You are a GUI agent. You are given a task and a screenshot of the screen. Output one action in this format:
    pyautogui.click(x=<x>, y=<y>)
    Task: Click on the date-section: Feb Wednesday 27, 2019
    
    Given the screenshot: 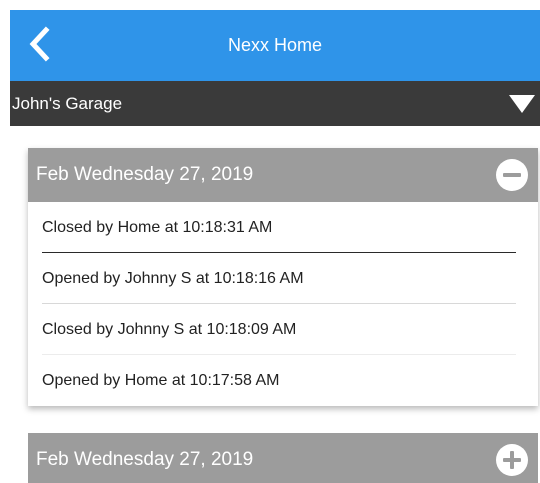 What is the action you would take?
    pyautogui.click(x=283, y=458)
    